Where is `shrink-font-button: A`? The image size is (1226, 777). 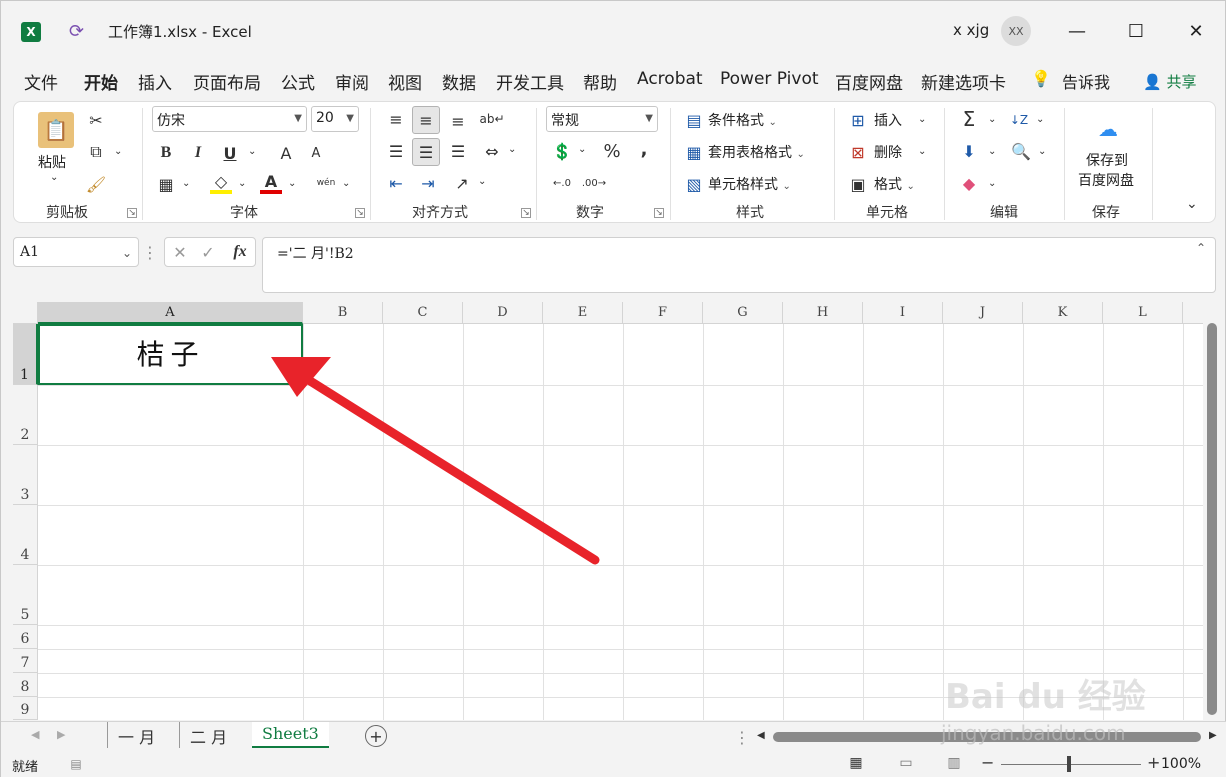
shrink-font-button: A is located at coordinates (316, 153).